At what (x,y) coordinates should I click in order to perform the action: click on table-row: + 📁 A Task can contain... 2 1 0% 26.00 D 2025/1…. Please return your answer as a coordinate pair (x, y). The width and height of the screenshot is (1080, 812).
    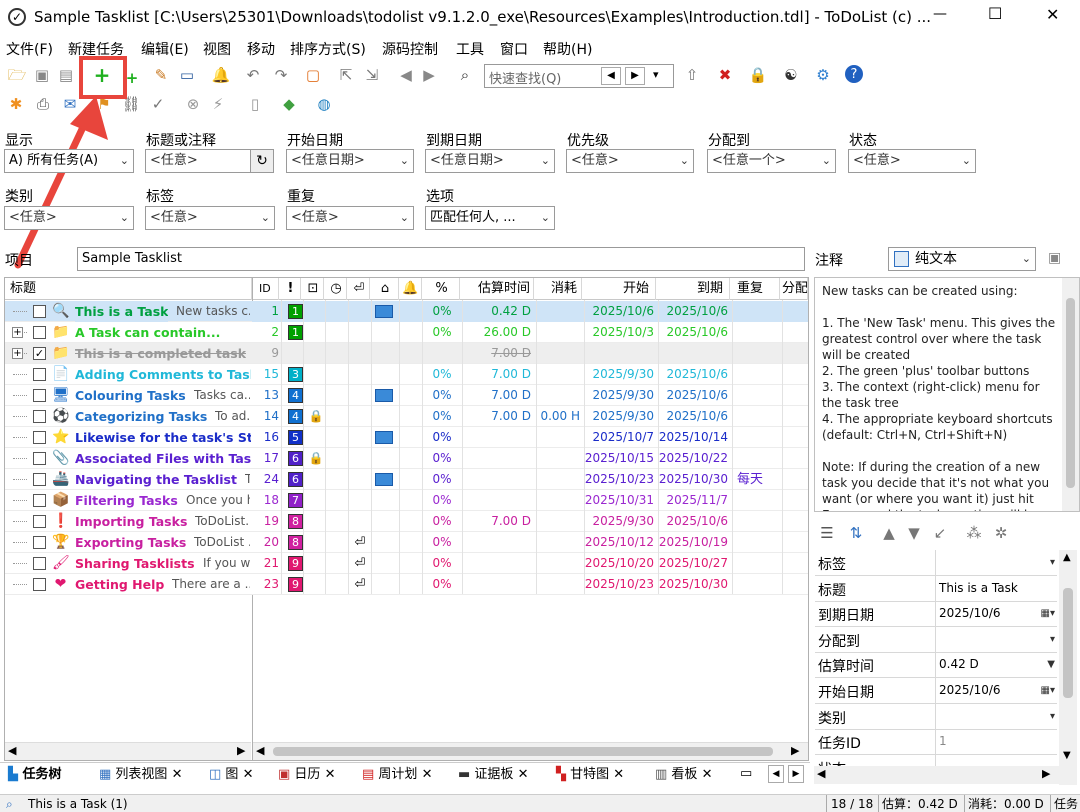
    Looking at the image, I should click on (406, 332).